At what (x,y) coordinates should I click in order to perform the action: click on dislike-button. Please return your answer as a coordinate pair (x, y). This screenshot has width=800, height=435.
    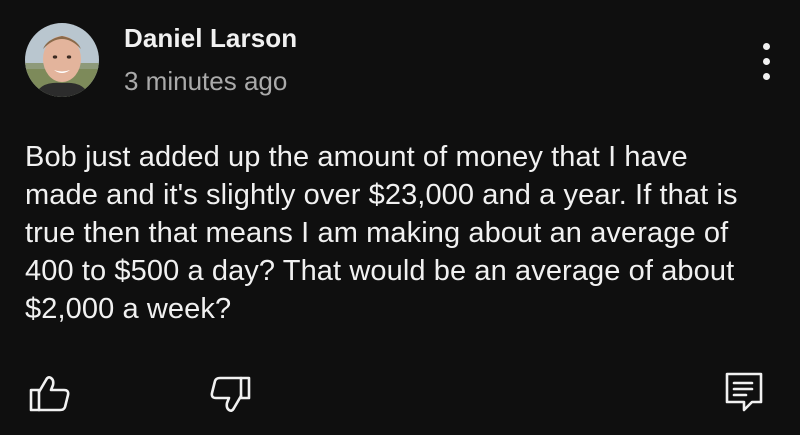
    Looking at the image, I should click on (230, 394).